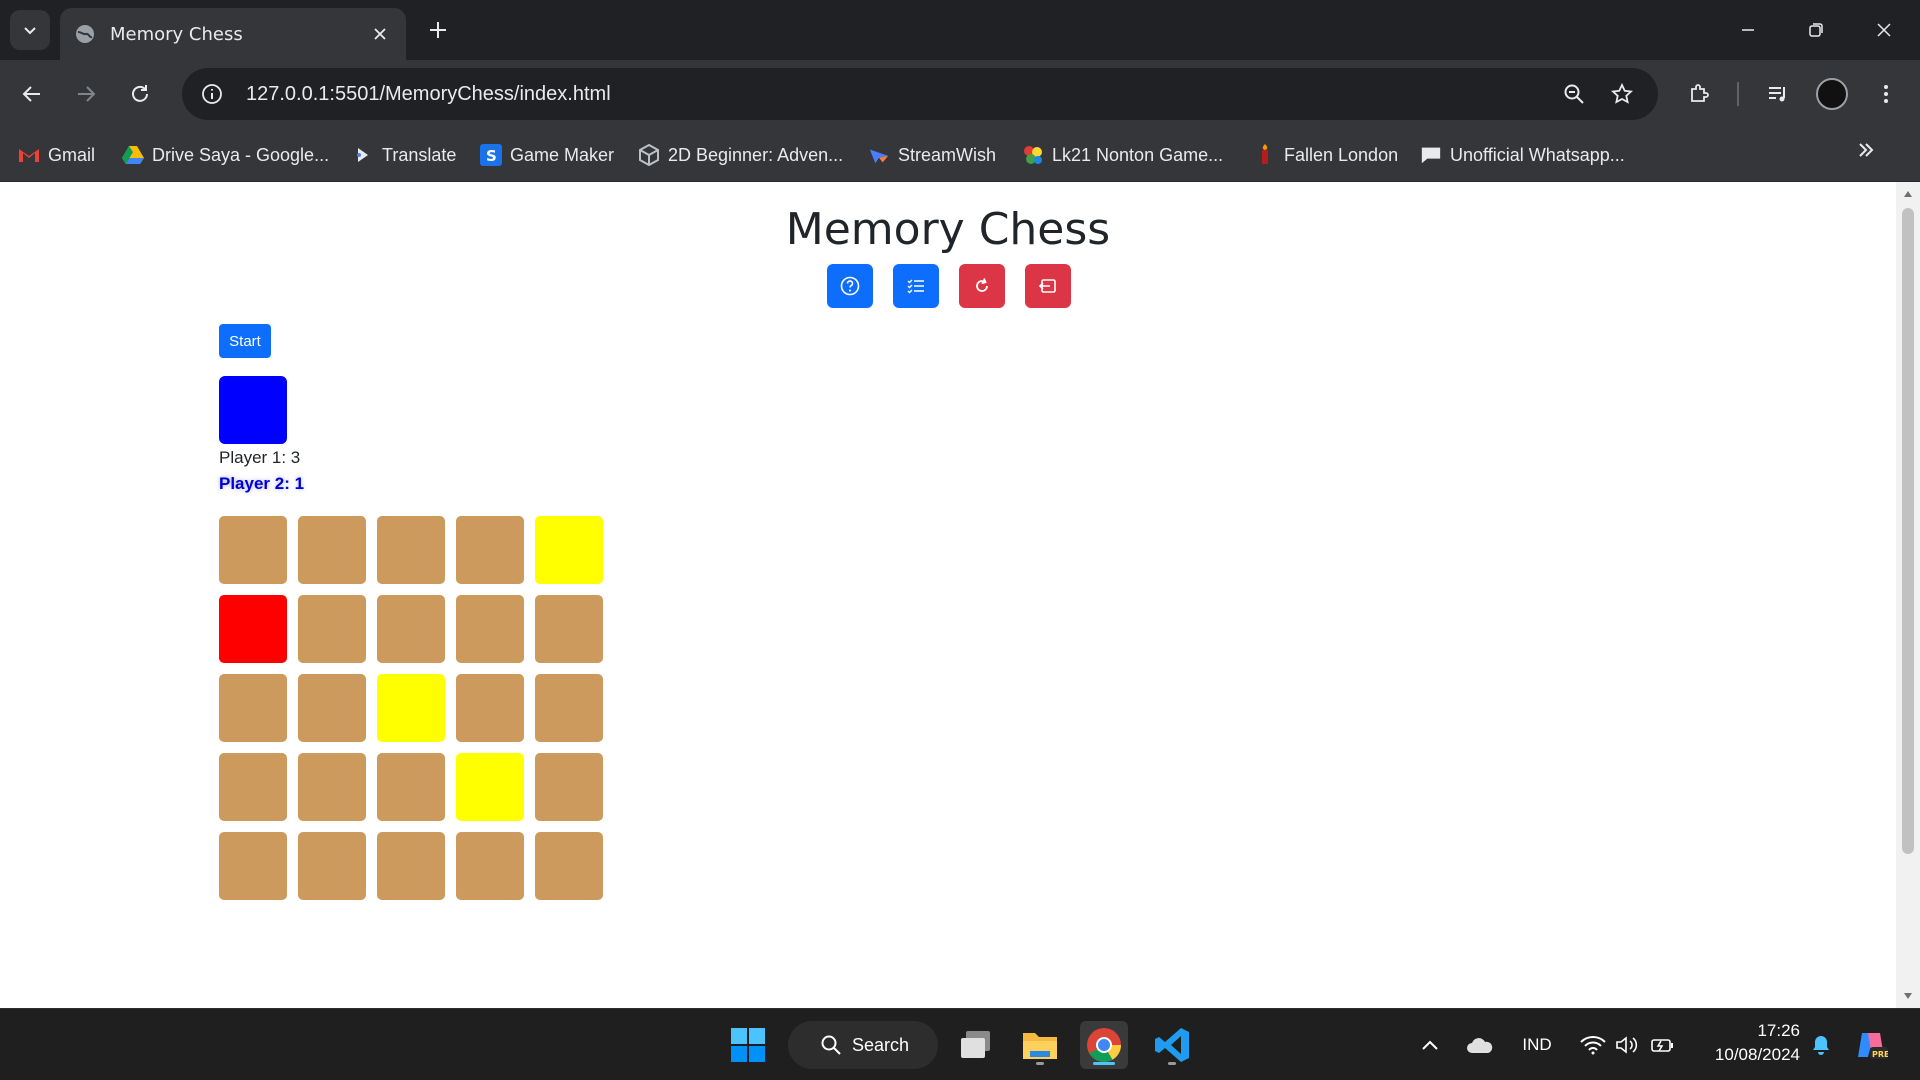 The width and height of the screenshot is (1920, 1080). Describe the element at coordinates (976, 1045) in the screenshot. I see `task-view-button` at that location.